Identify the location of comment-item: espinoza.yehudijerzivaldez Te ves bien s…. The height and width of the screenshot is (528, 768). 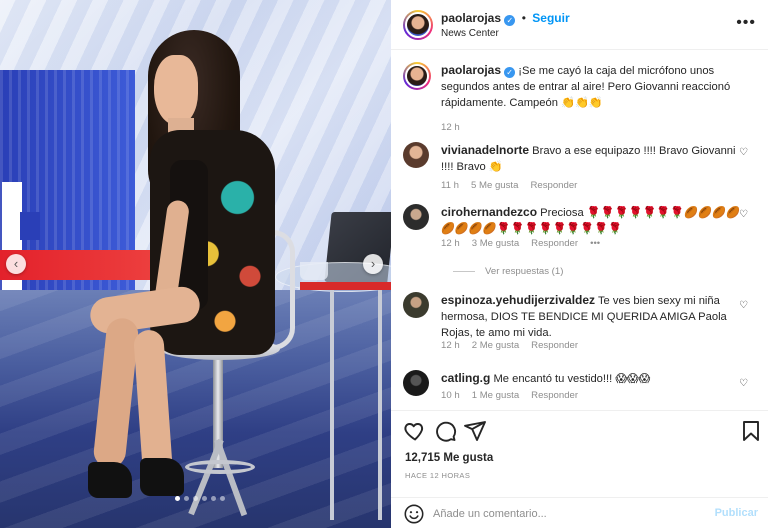
(578, 323).